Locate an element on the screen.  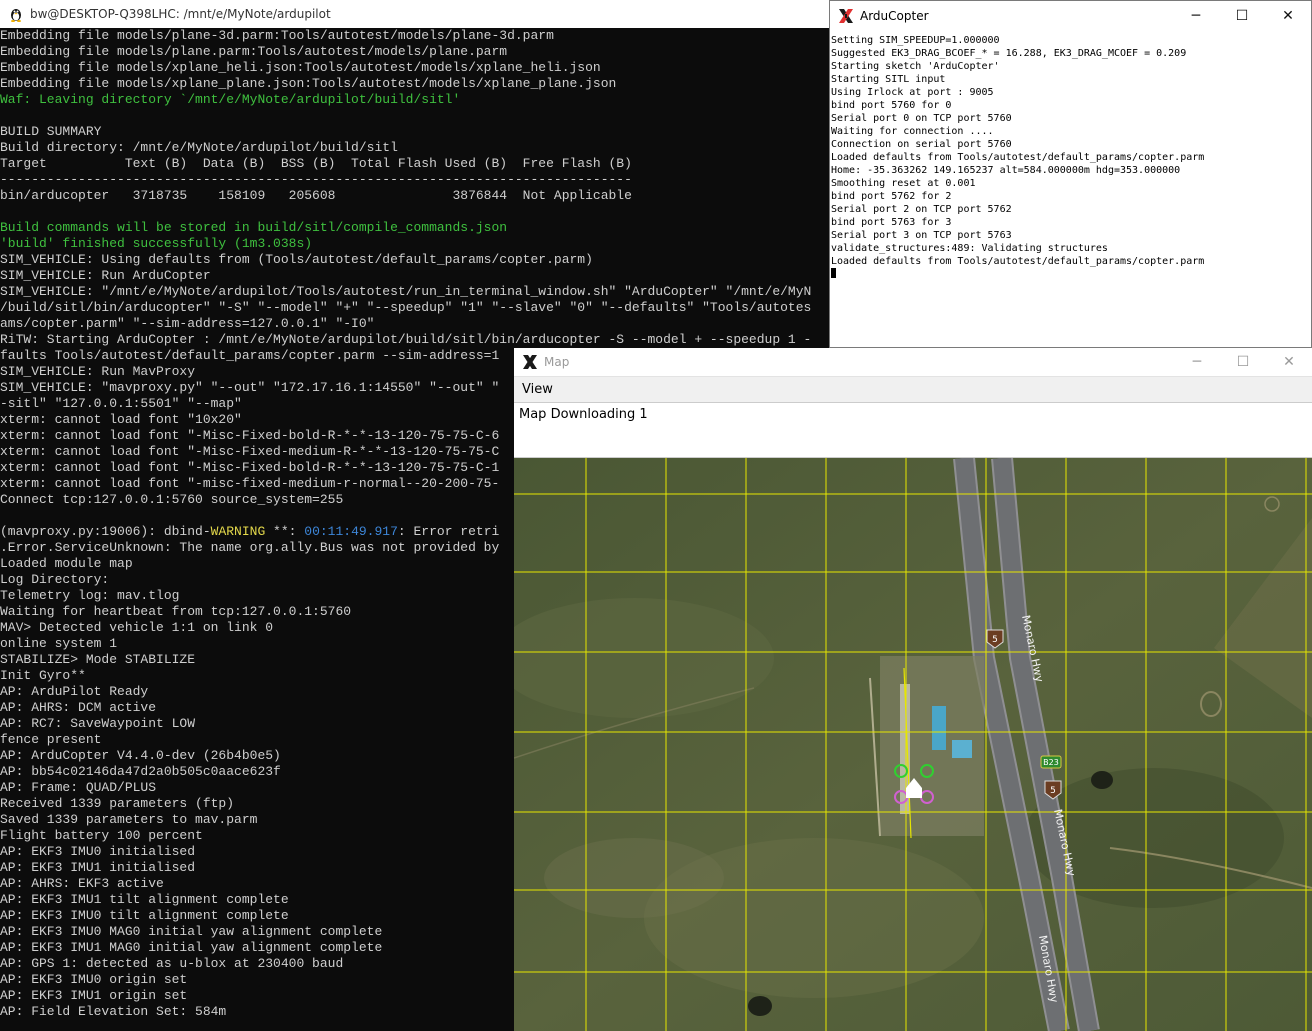
terminal-line-segment: : Error retri is located at coordinates (448, 531).